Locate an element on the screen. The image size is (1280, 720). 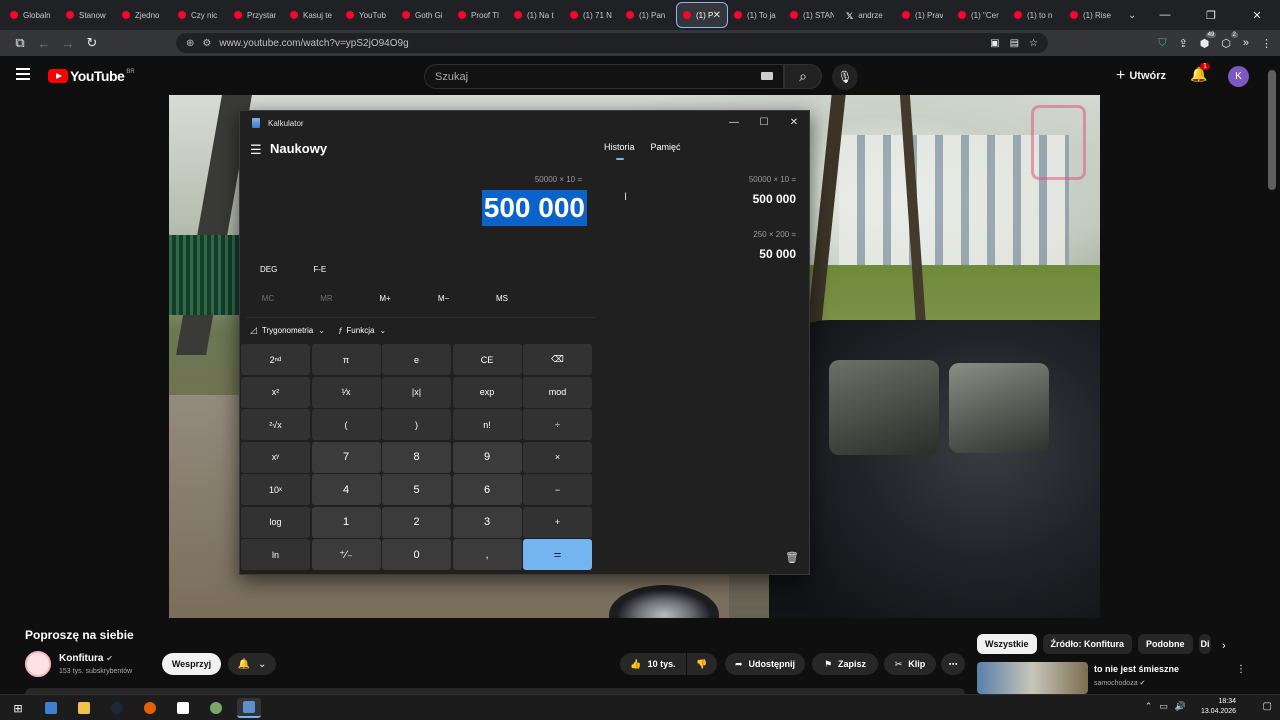
history-item: 50000 × 10 = 500 000 is located at coordinates (701, 190).